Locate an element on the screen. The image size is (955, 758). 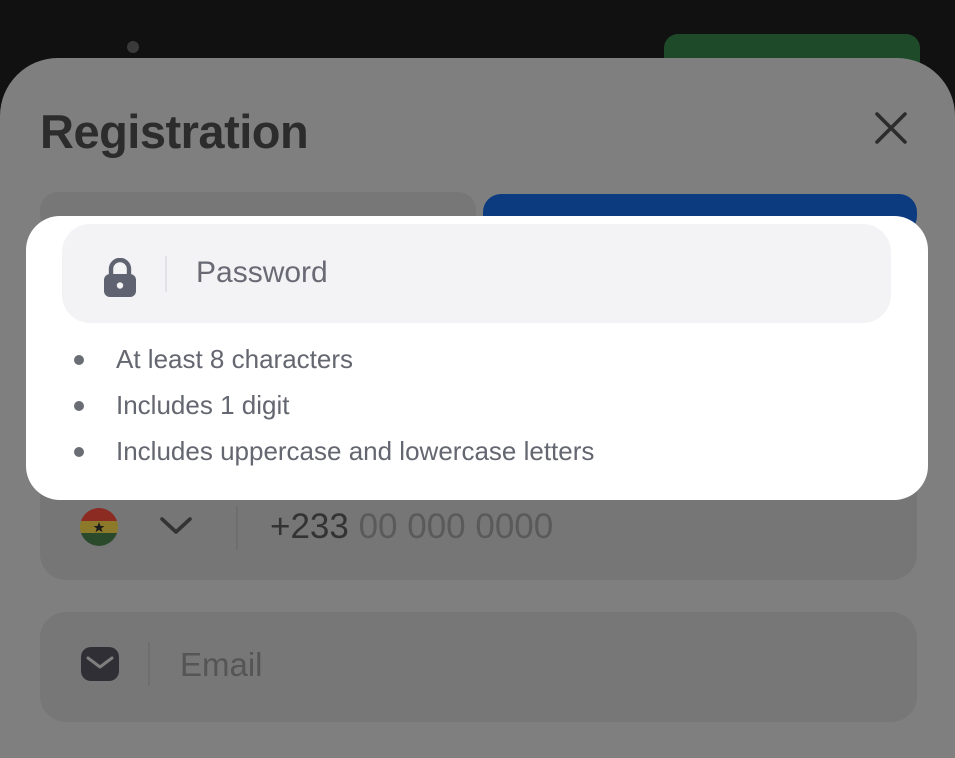
requirement-text: Includes uppercase and lowercase letters is located at coordinates (355, 451).